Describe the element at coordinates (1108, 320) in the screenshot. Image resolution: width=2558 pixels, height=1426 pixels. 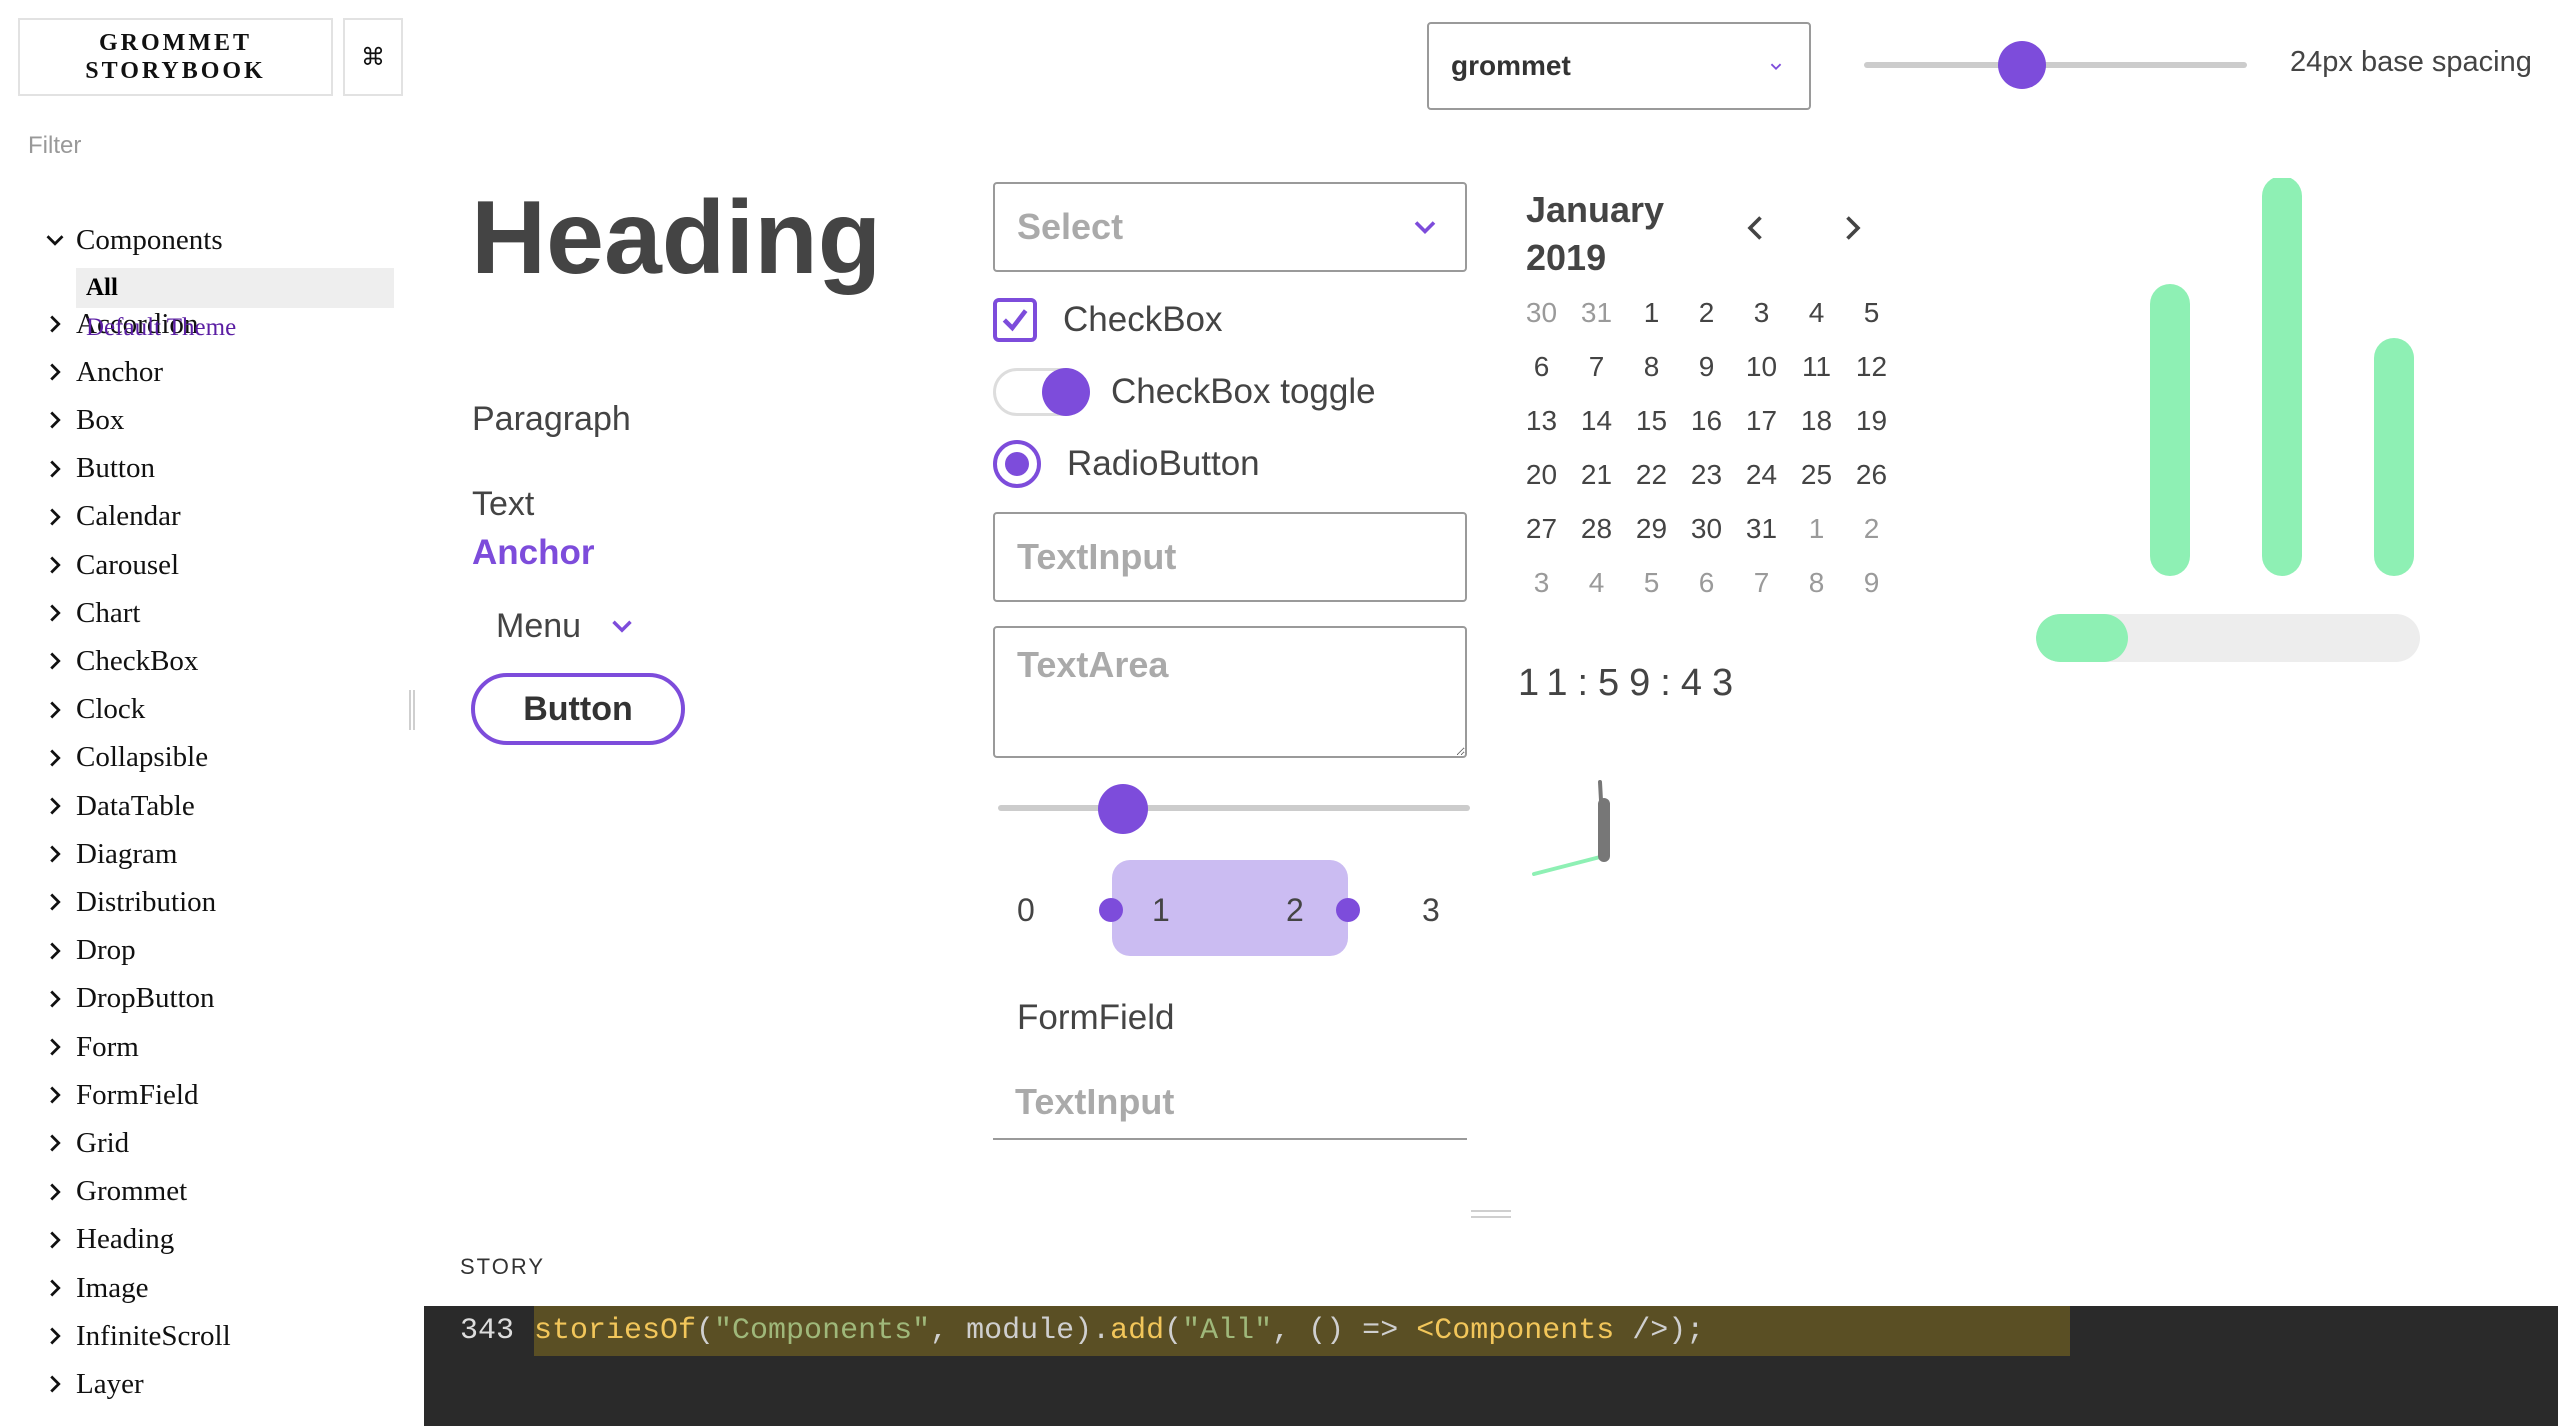
I see `checkbox: CheckBox` at that location.